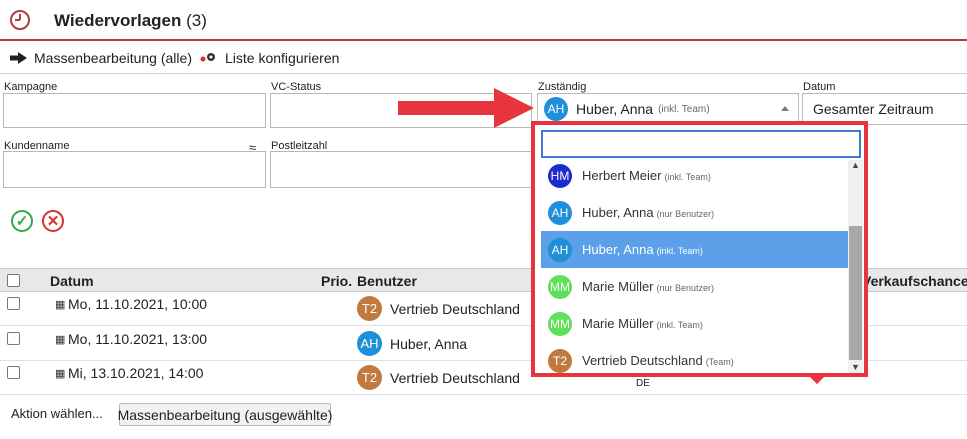 The height and width of the screenshot is (439, 967). Describe the element at coordinates (138, 304) in the screenshot. I see `row-date: Mo, 11.10.2021, 10:00` at that location.